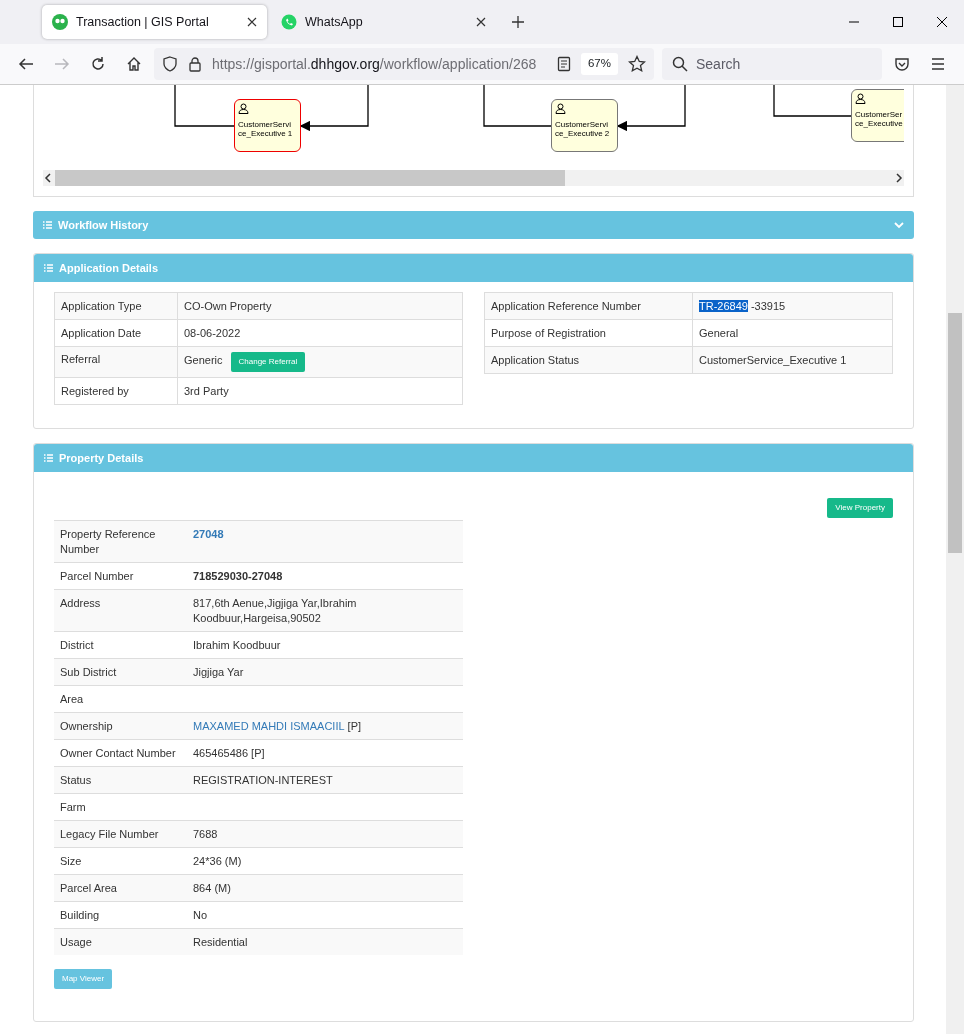 The image size is (964, 1034). What do you see at coordinates (588, 306) in the screenshot?
I see `table-cell: Application Reference Number` at bounding box center [588, 306].